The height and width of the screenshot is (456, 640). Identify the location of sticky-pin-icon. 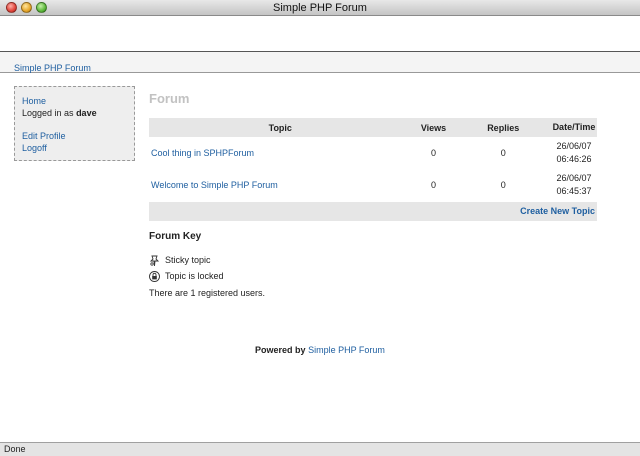
(154, 261).